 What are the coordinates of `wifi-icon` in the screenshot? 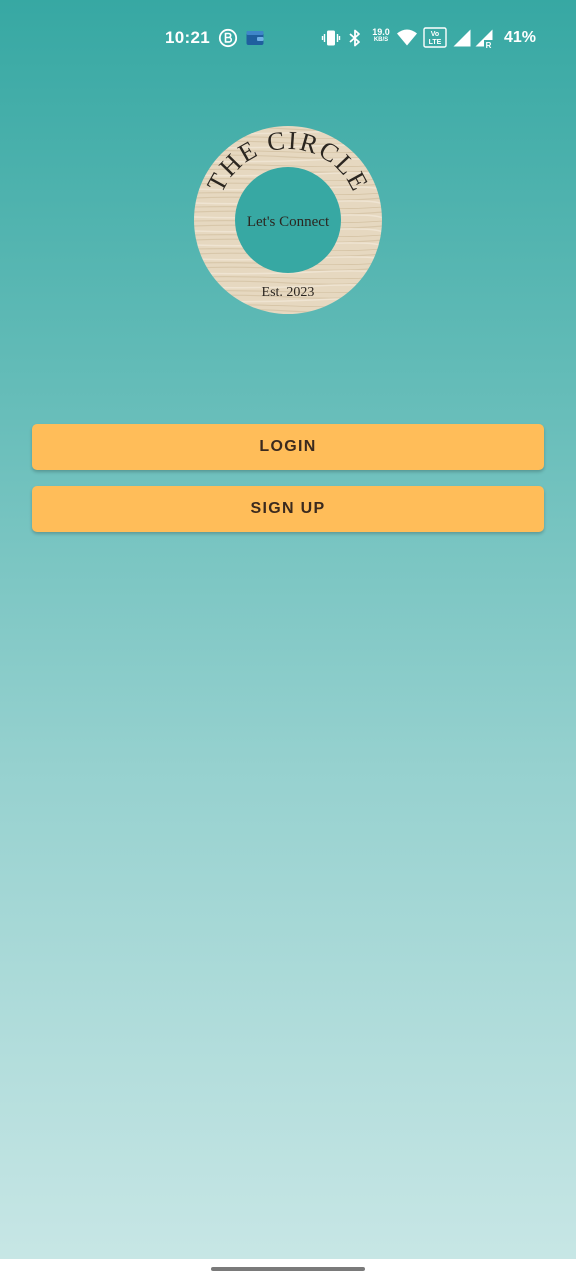 It's located at (407, 37).